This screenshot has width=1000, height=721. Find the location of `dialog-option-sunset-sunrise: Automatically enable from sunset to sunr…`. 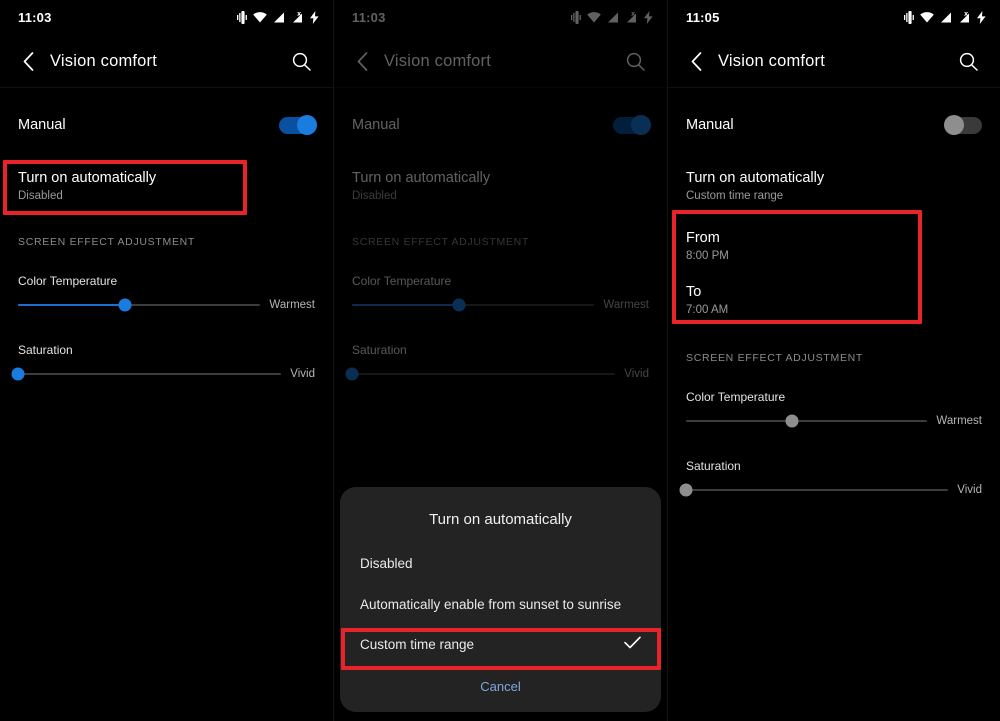

dialog-option-sunset-sunrise: Automatically enable from sunset to sunr… is located at coordinates (500, 605).